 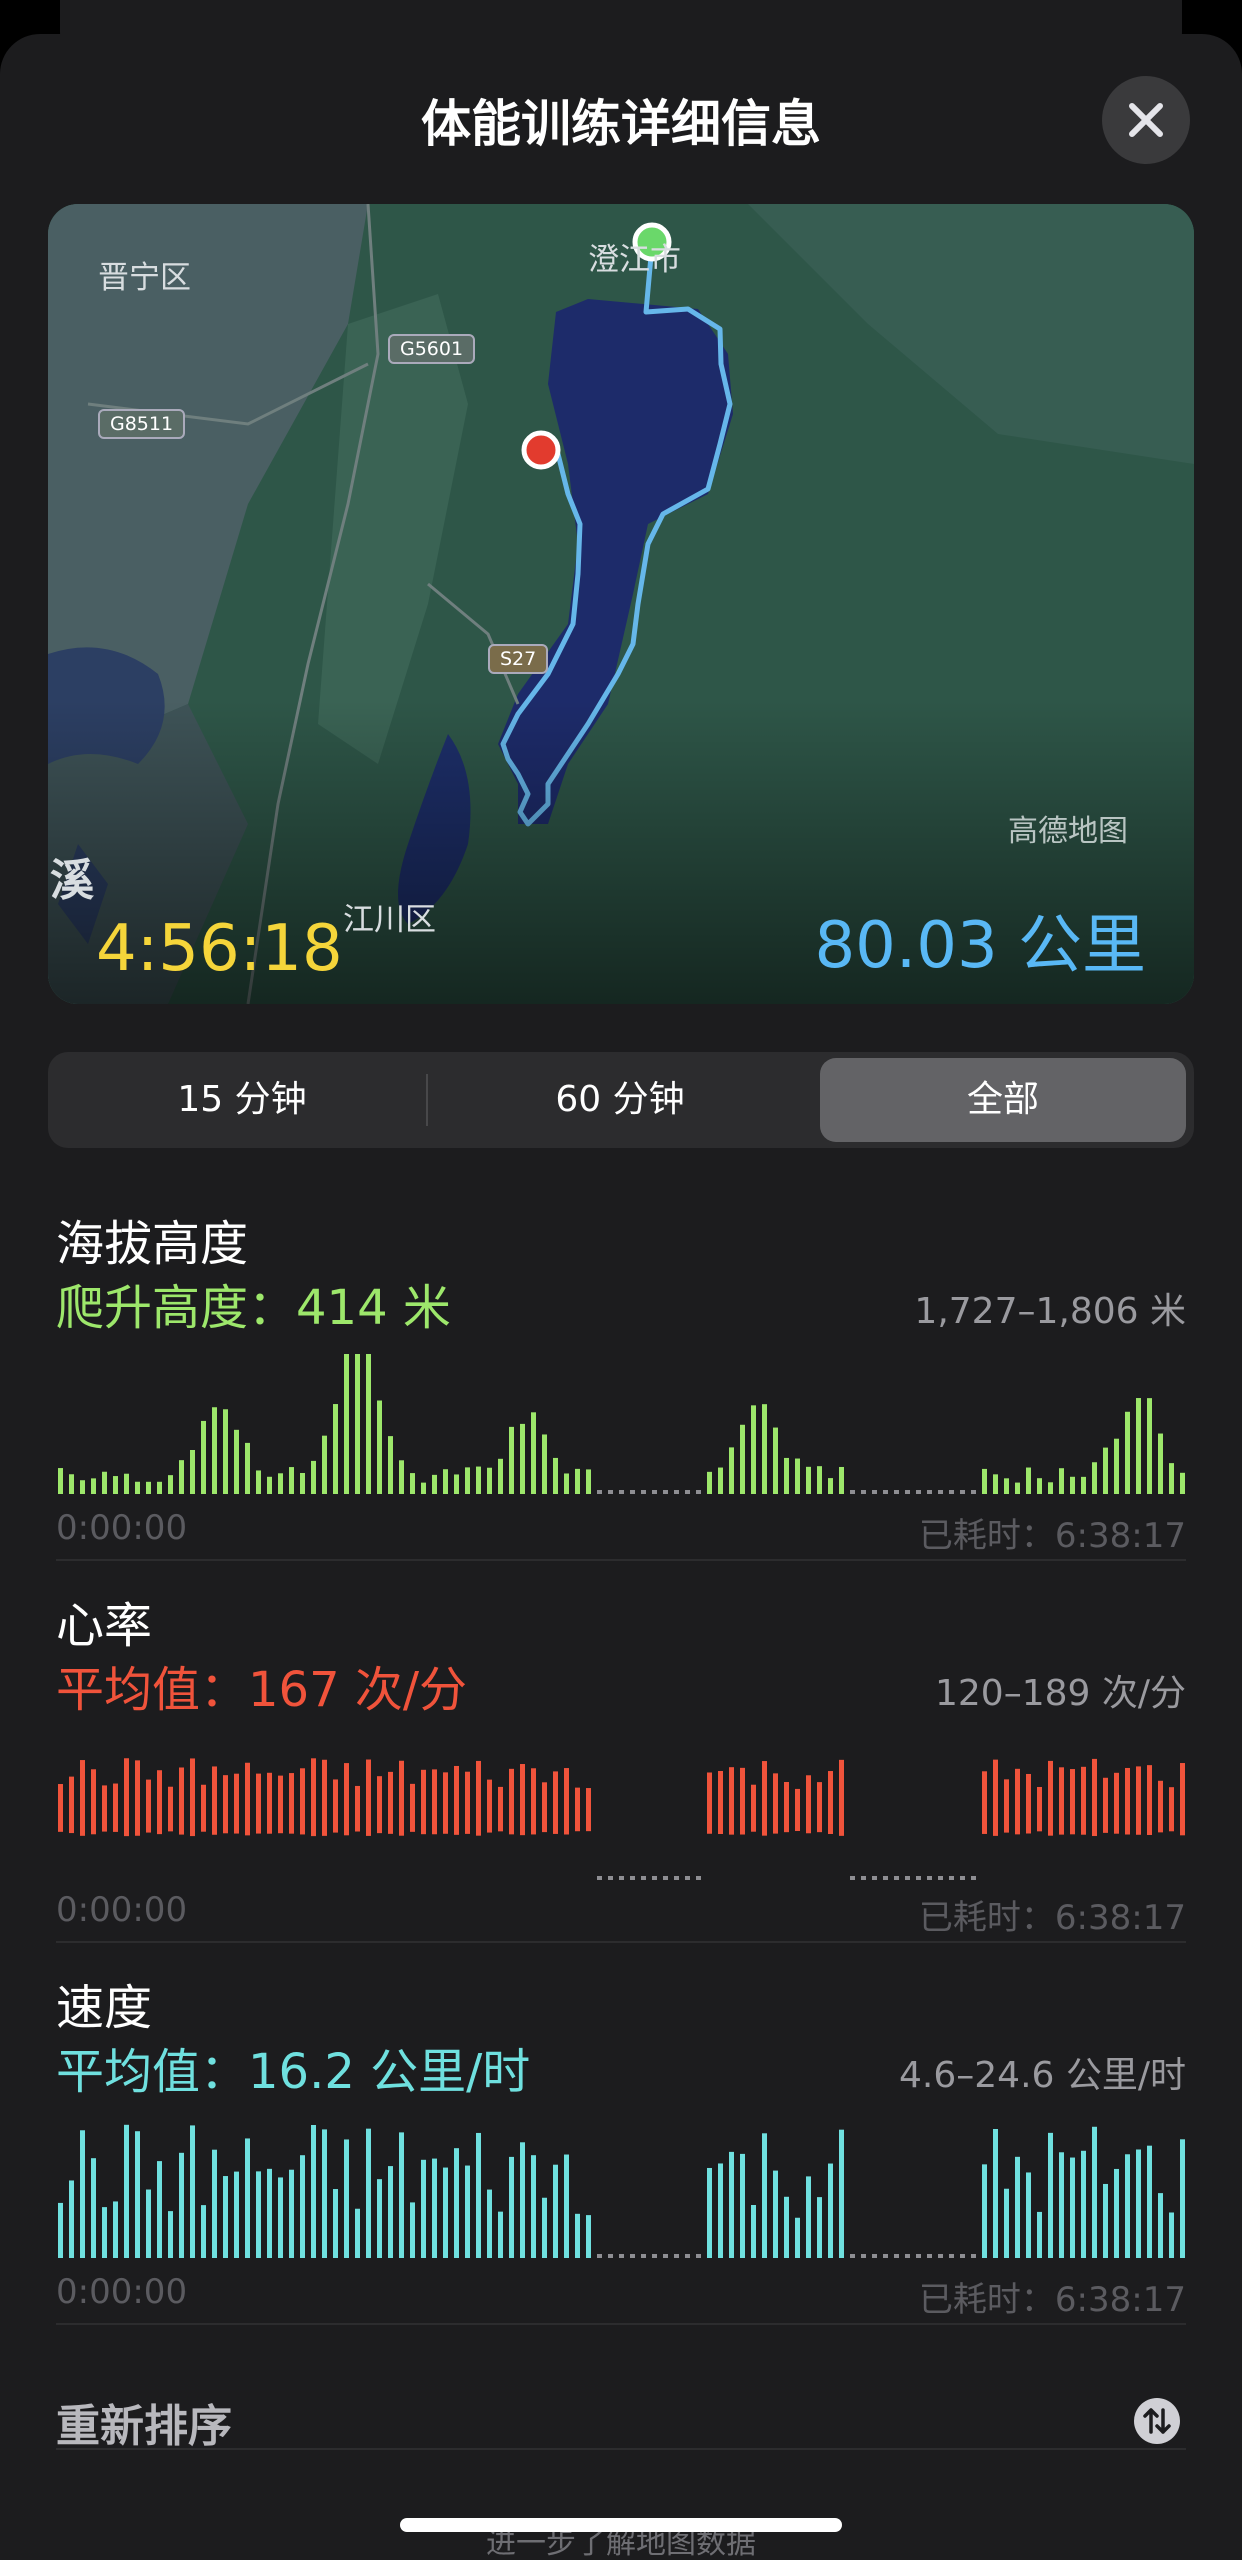 What do you see at coordinates (293, 2072) in the screenshot?
I see `speed-average: 平均值：16.2 公里/时` at bounding box center [293, 2072].